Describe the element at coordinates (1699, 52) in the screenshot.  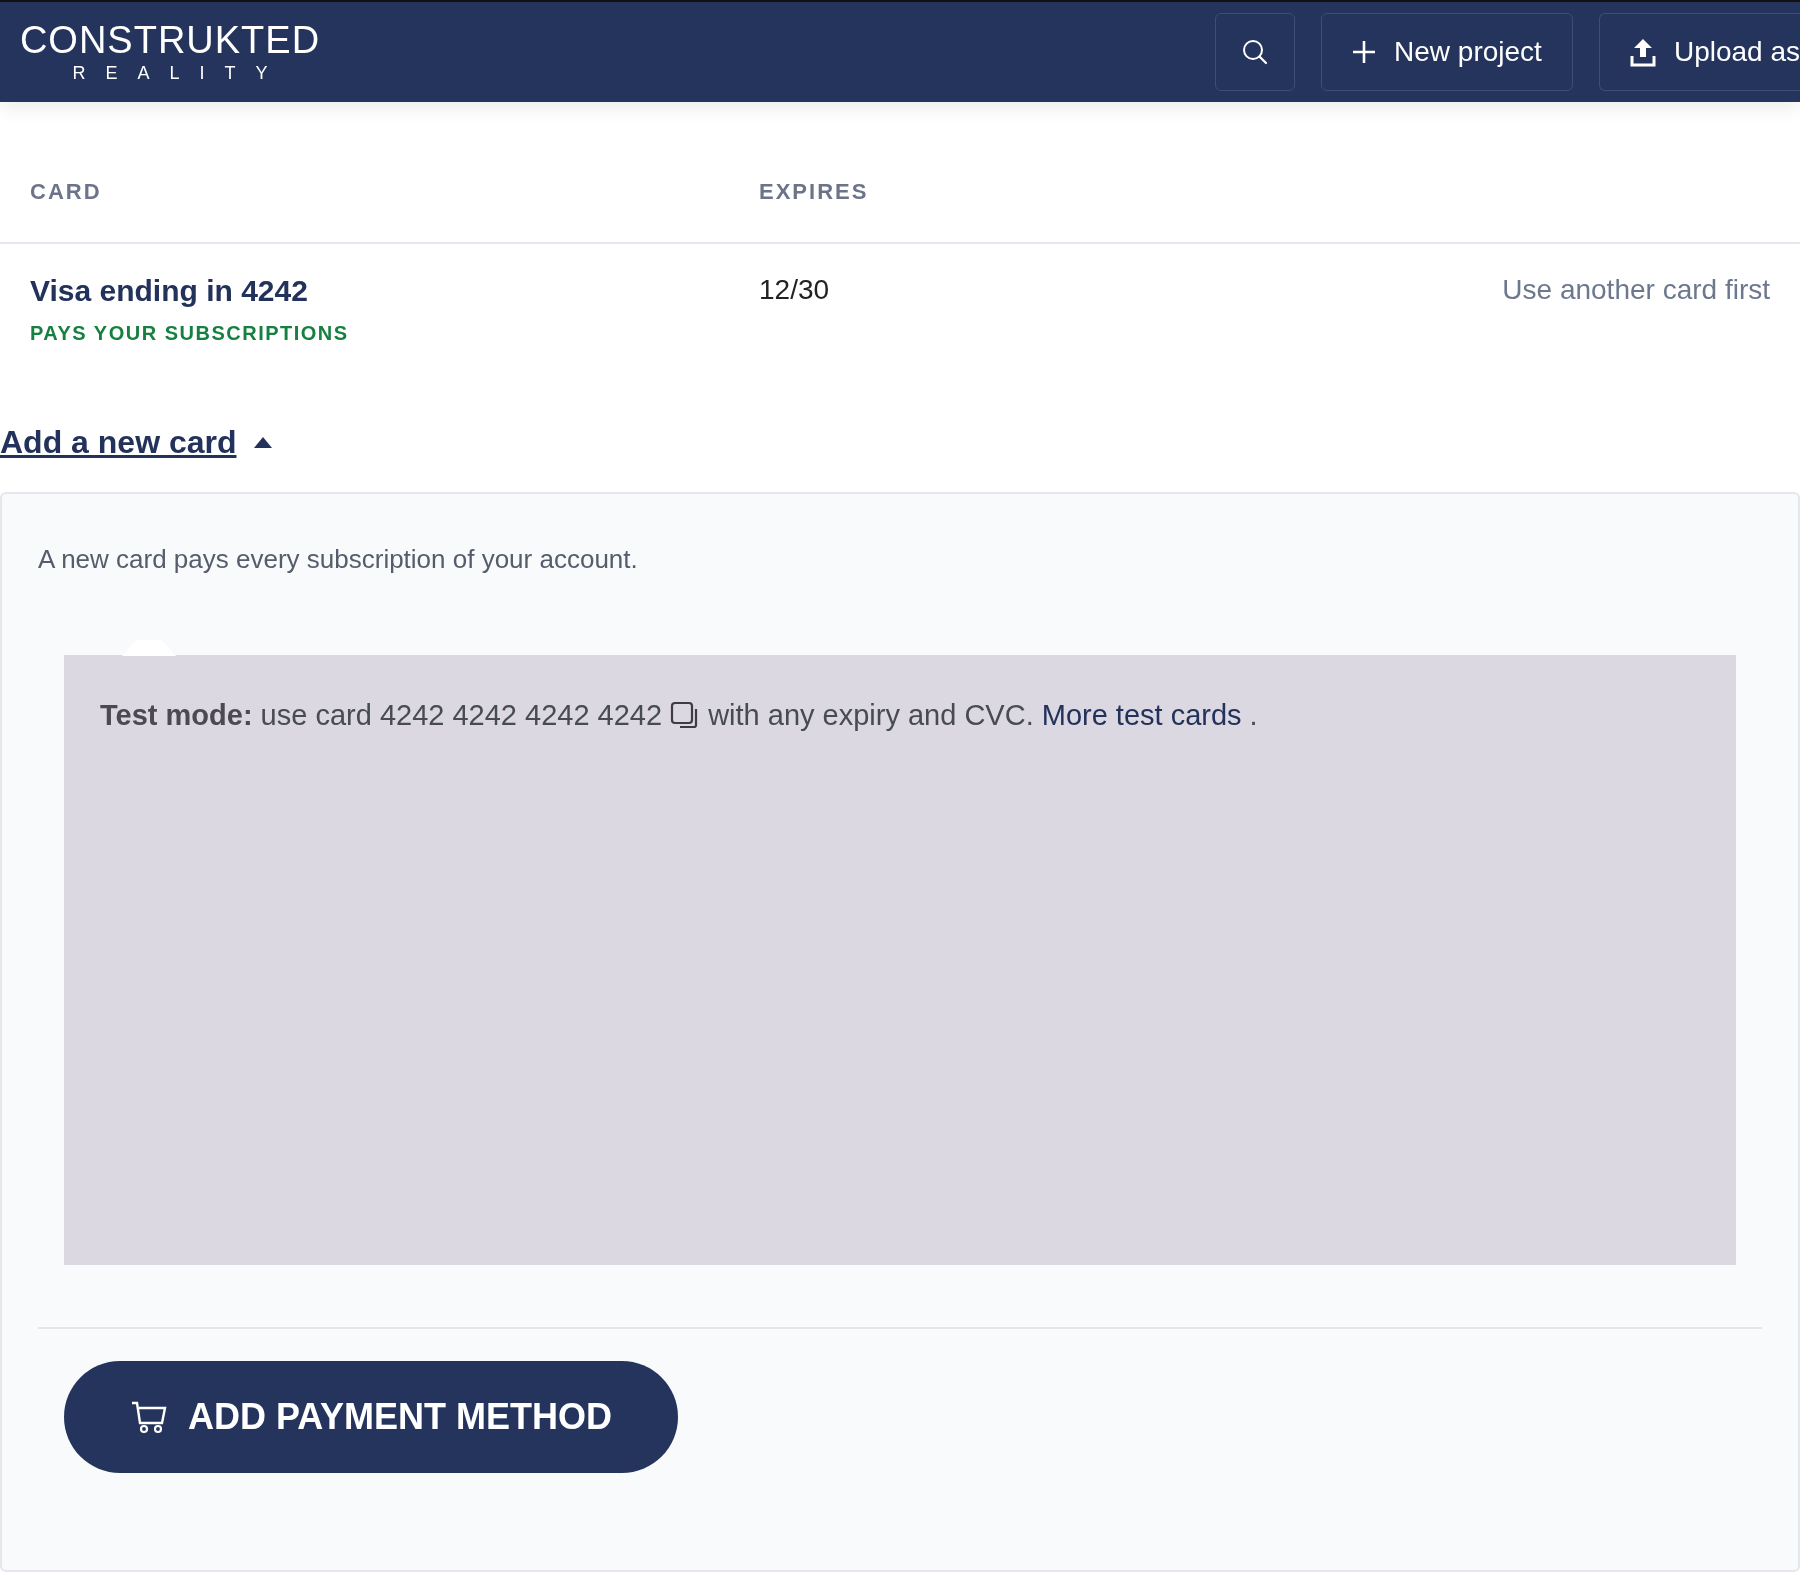
I see `upload-button: Upload as` at that location.